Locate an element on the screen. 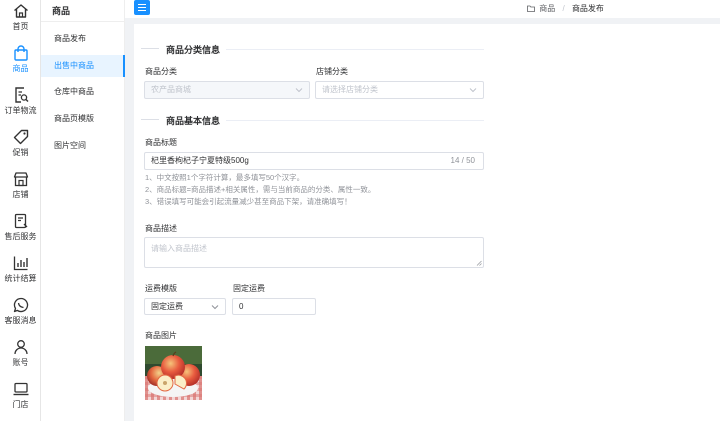  rail-item-outlet: 门店 is located at coordinates (20, 400).